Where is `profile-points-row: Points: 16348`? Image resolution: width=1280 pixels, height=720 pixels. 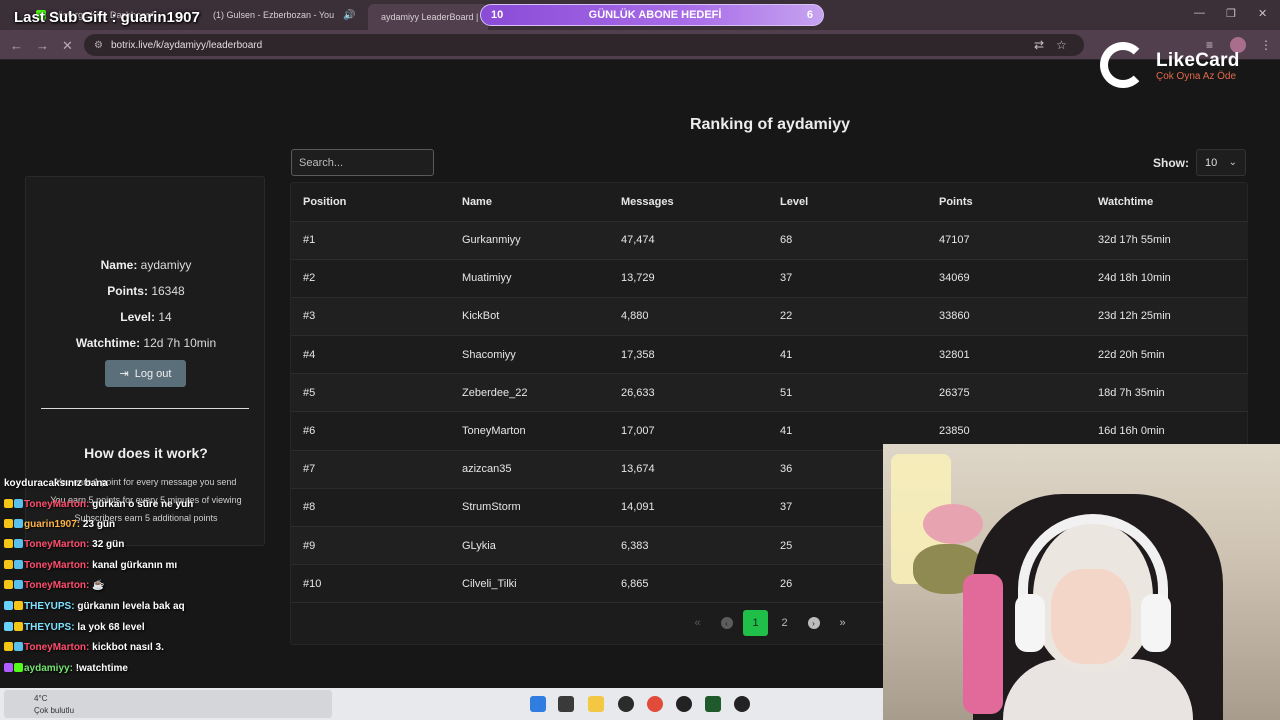 profile-points-row: Points: 16348 is located at coordinates (146, 291).